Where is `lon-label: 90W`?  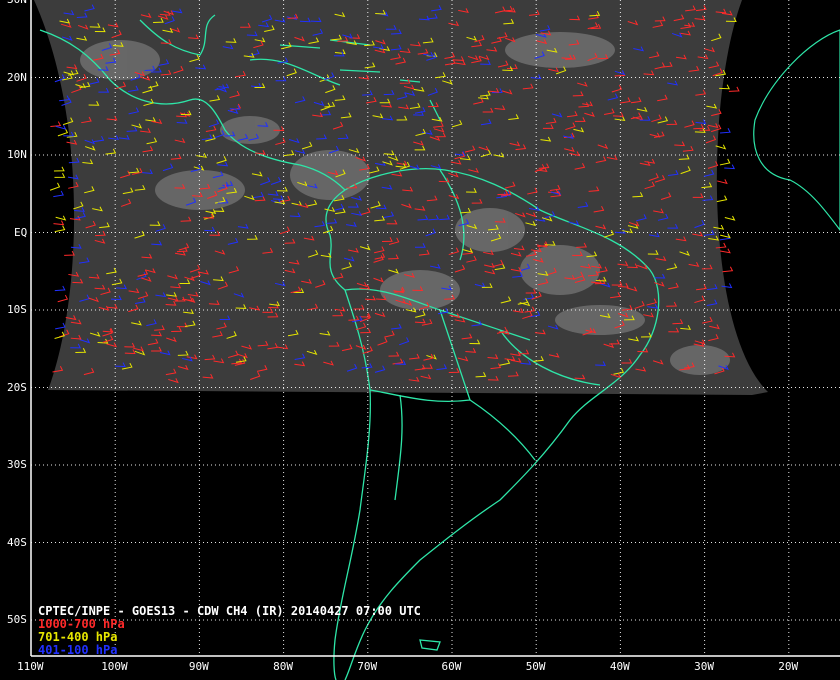
lon-label: 90W is located at coordinates (198, 666).